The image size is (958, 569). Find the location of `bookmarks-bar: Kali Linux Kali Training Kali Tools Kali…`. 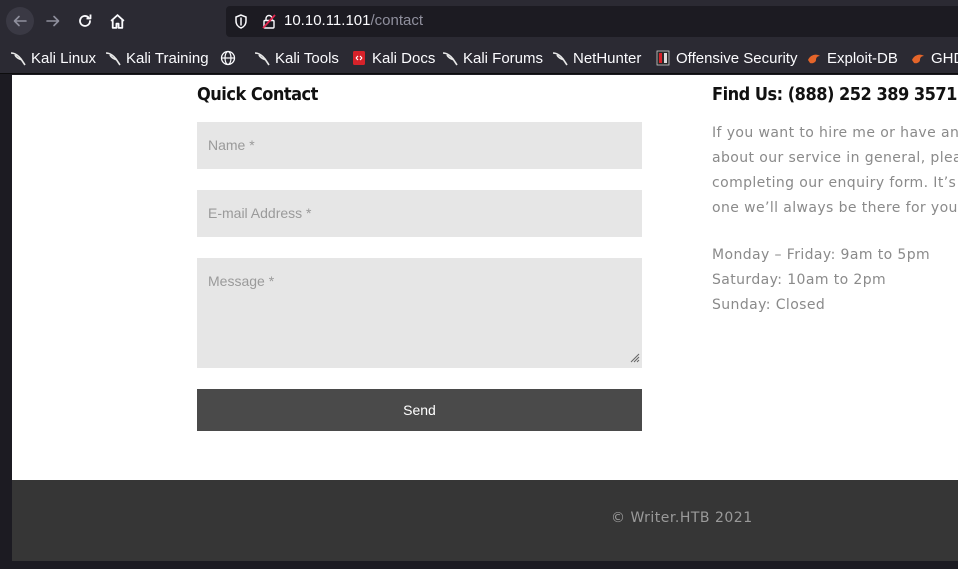

bookmarks-bar: Kali Linux Kali Training Kali Tools Kali… is located at coordinates (479, 58).